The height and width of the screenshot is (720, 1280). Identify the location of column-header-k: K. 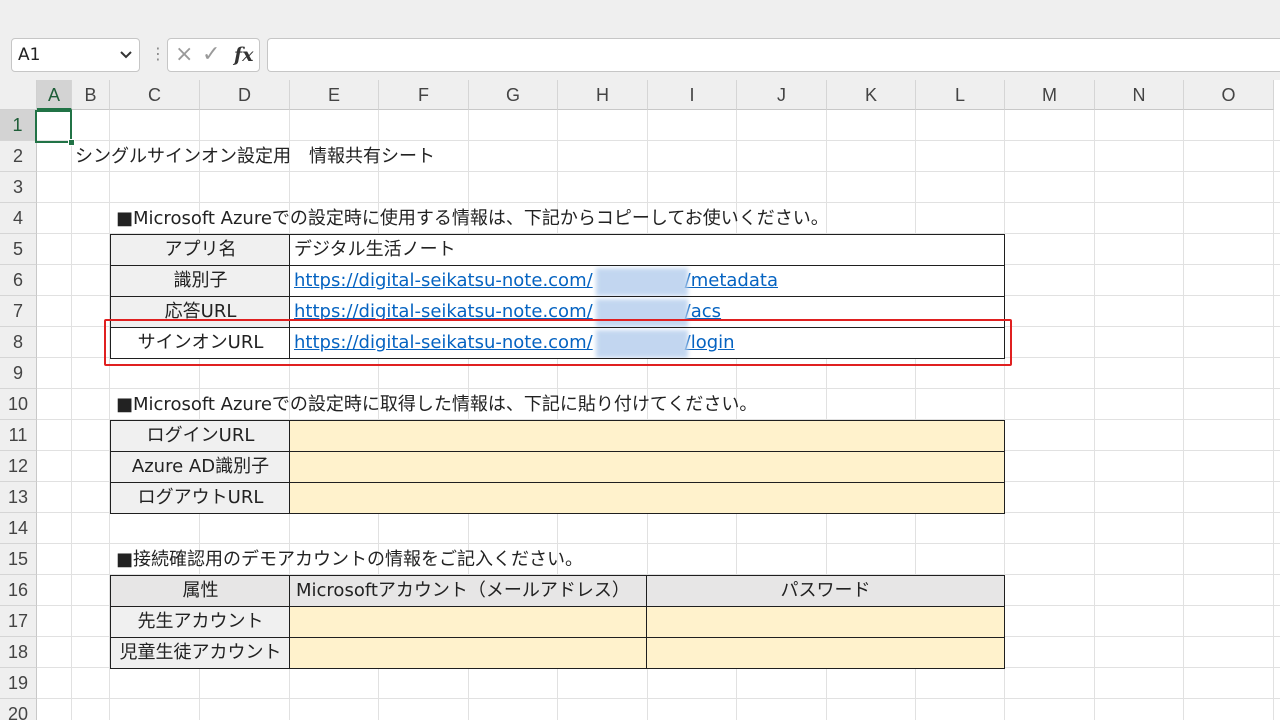
(871, 95).